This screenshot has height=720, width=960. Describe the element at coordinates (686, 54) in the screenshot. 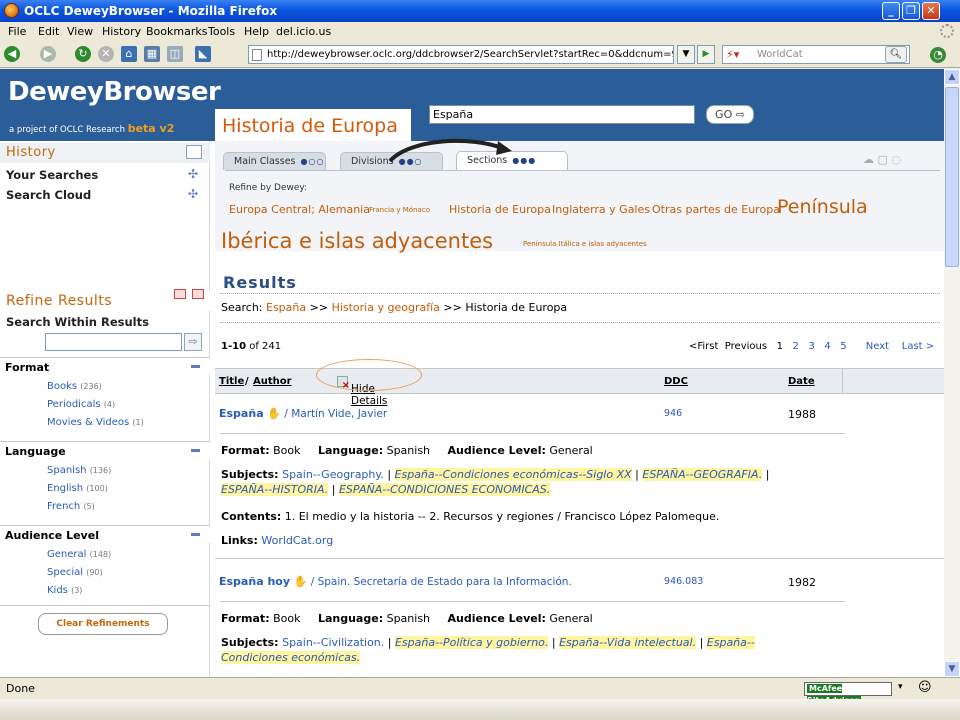

I see `url-dropdown-icon: ▼` at that location.